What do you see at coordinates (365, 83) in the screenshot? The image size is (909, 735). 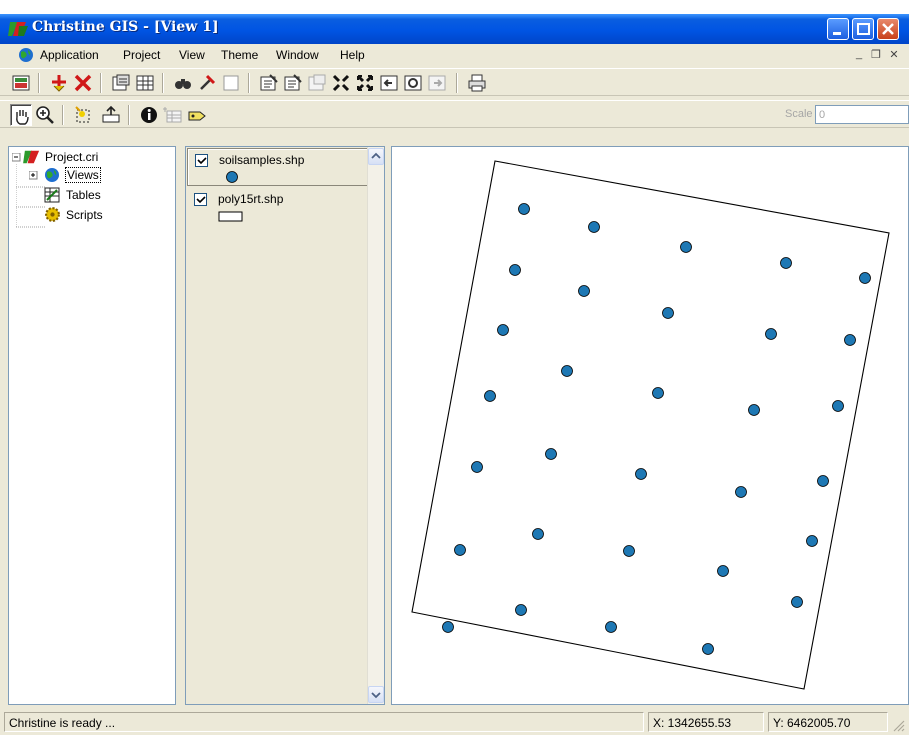 I see `zoom-extent-button` at bounding box center [365, 83].